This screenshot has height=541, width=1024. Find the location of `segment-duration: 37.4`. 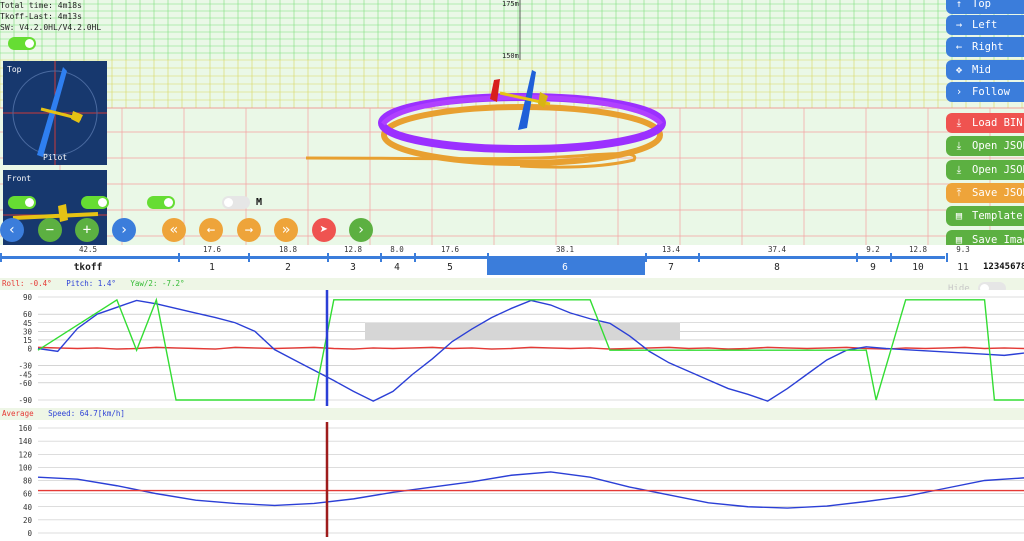

segment-duration: 37.4 is located at coordinates (777, 249).